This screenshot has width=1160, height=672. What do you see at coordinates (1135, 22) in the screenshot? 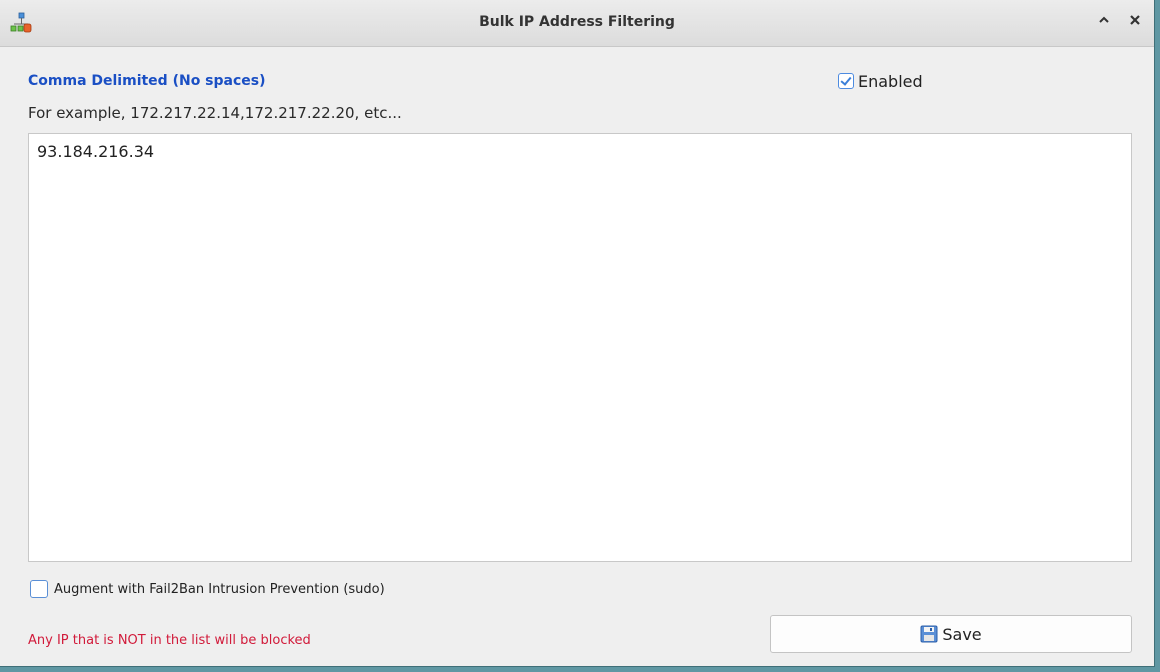
I see `close-icon` at bounding box center [1135, 22].